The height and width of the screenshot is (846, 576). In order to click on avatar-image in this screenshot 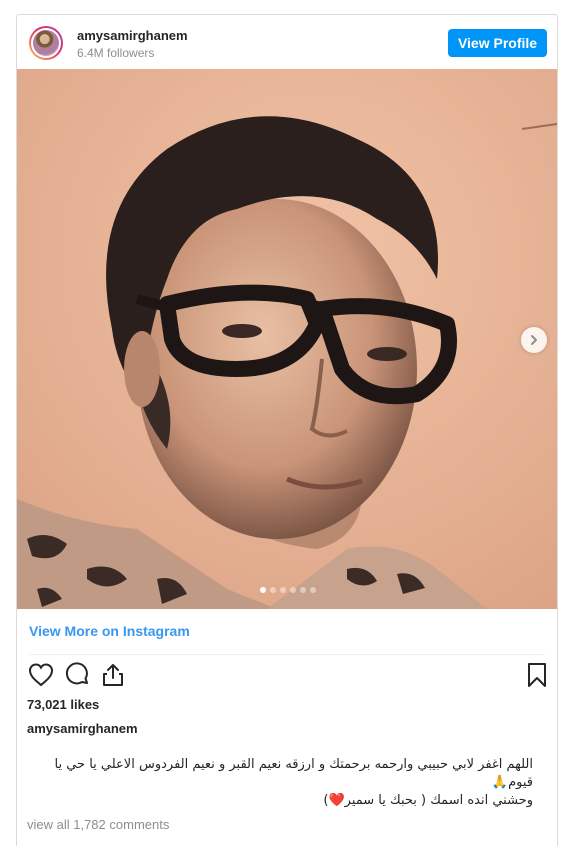, I will do `click(46, 43)`.